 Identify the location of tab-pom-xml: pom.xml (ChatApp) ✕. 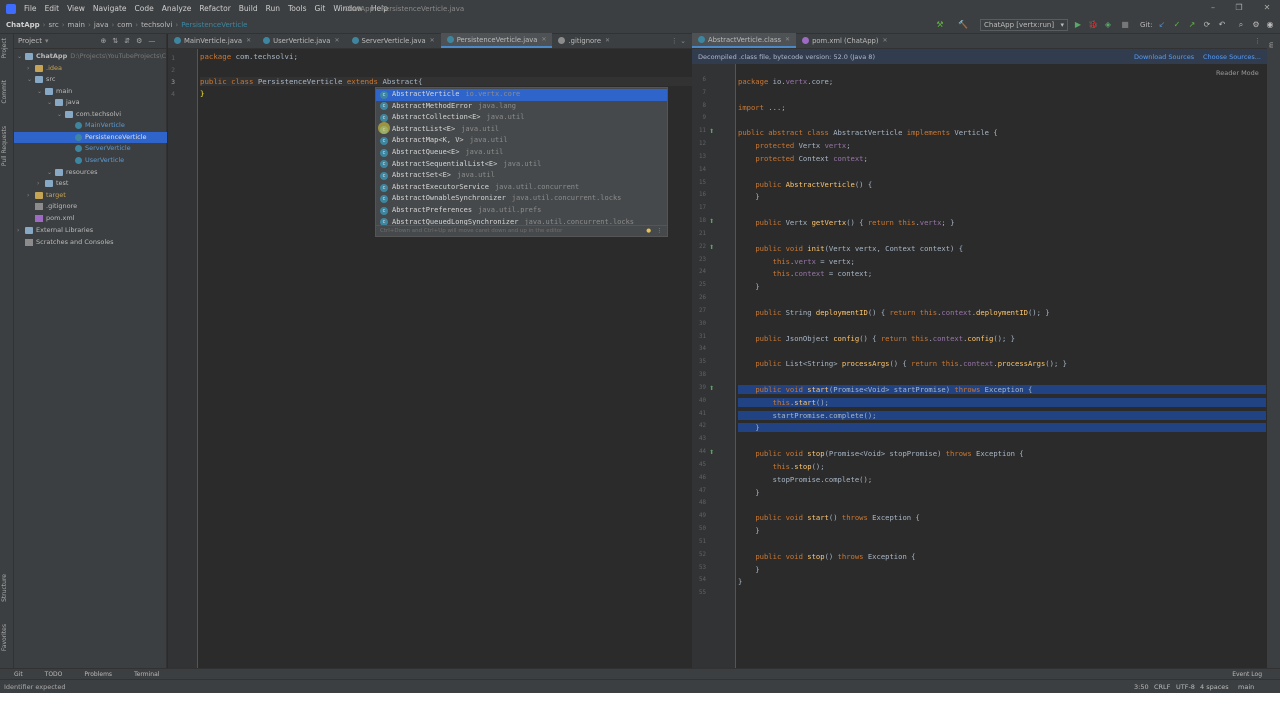
(844, 40).